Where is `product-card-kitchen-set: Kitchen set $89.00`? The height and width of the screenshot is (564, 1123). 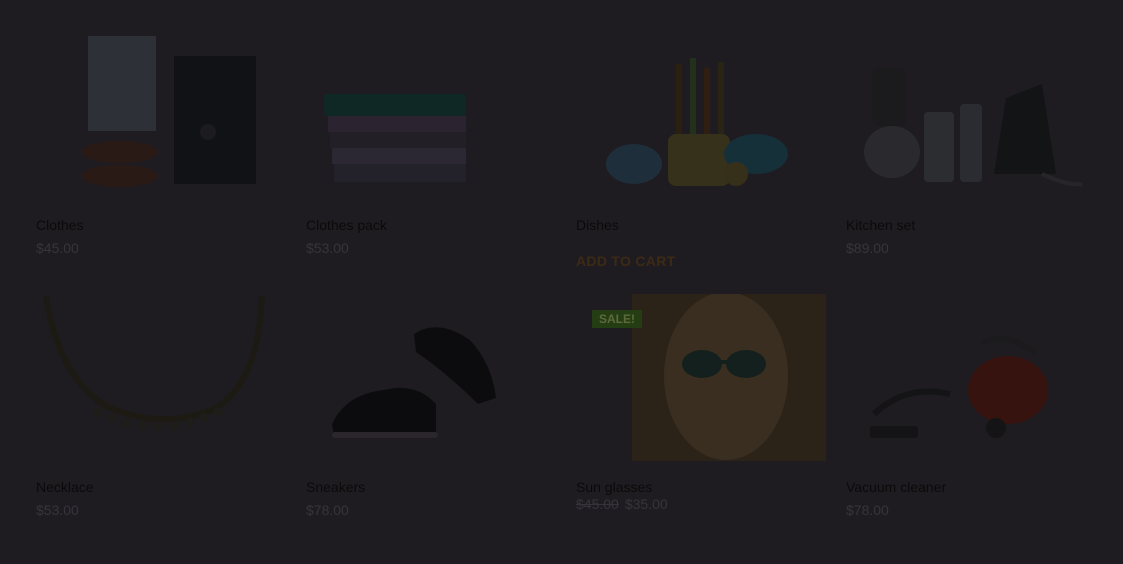 product-card-kitchen-set: Kitchen set $89.00 is located at coordinates (971, 144).